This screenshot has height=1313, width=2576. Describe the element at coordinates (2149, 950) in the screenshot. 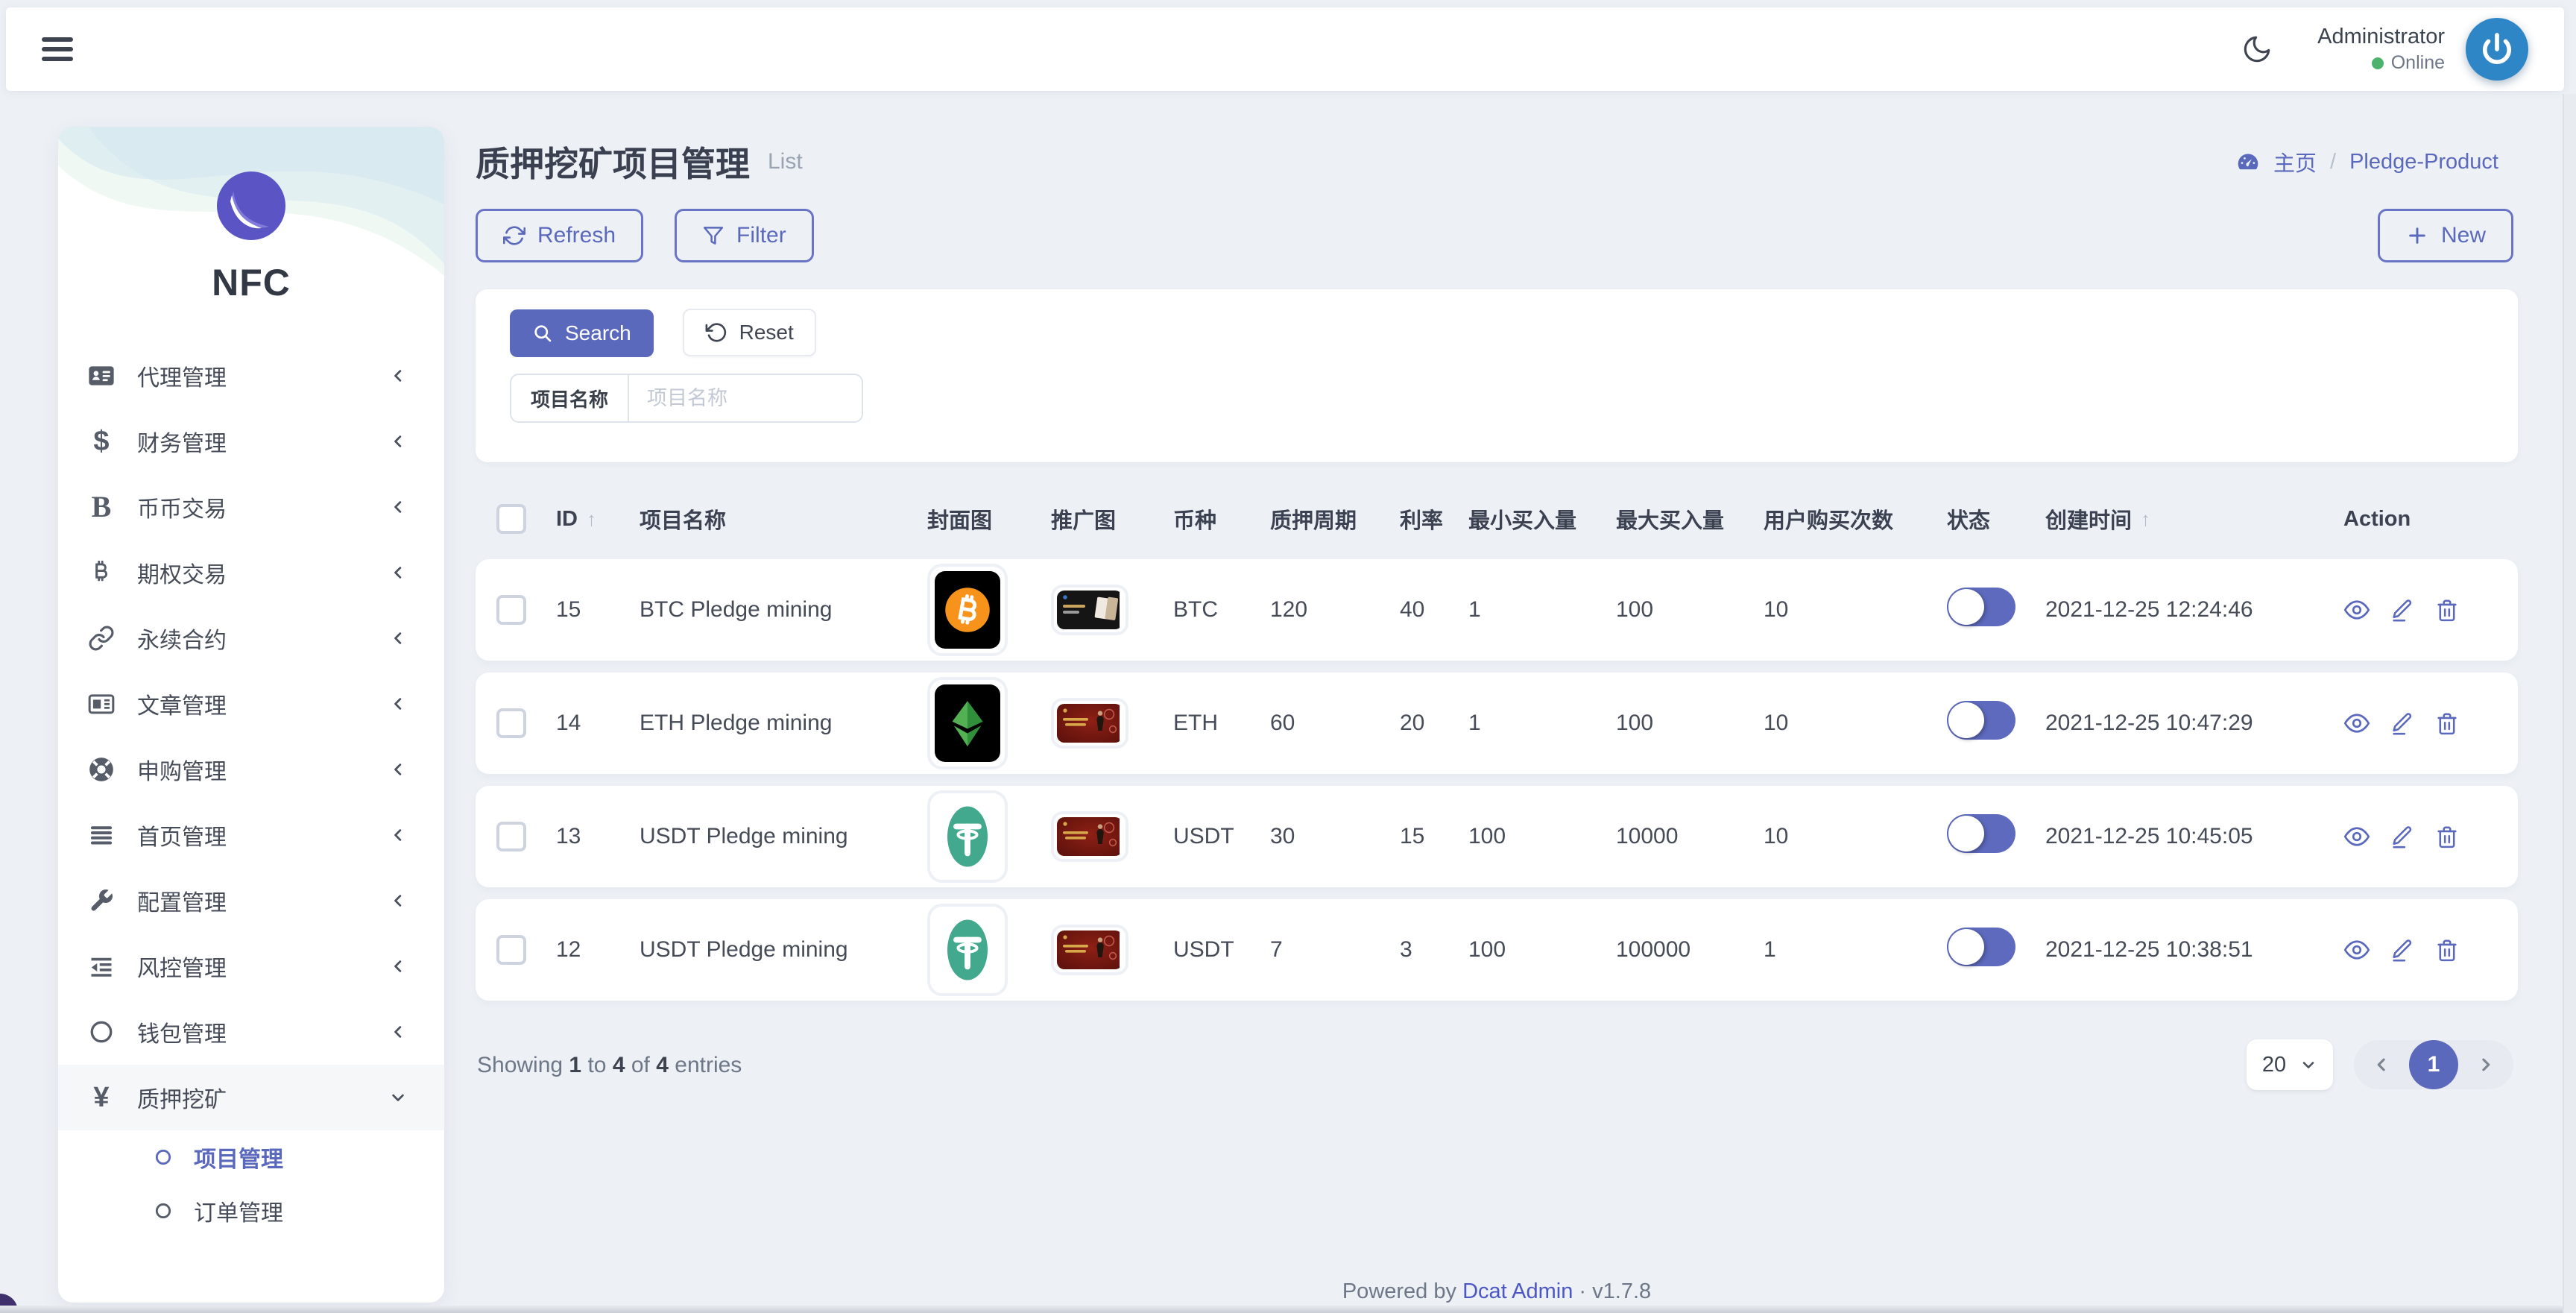

I see `cell-created: 2021-12-25 10:38:51` at that location.